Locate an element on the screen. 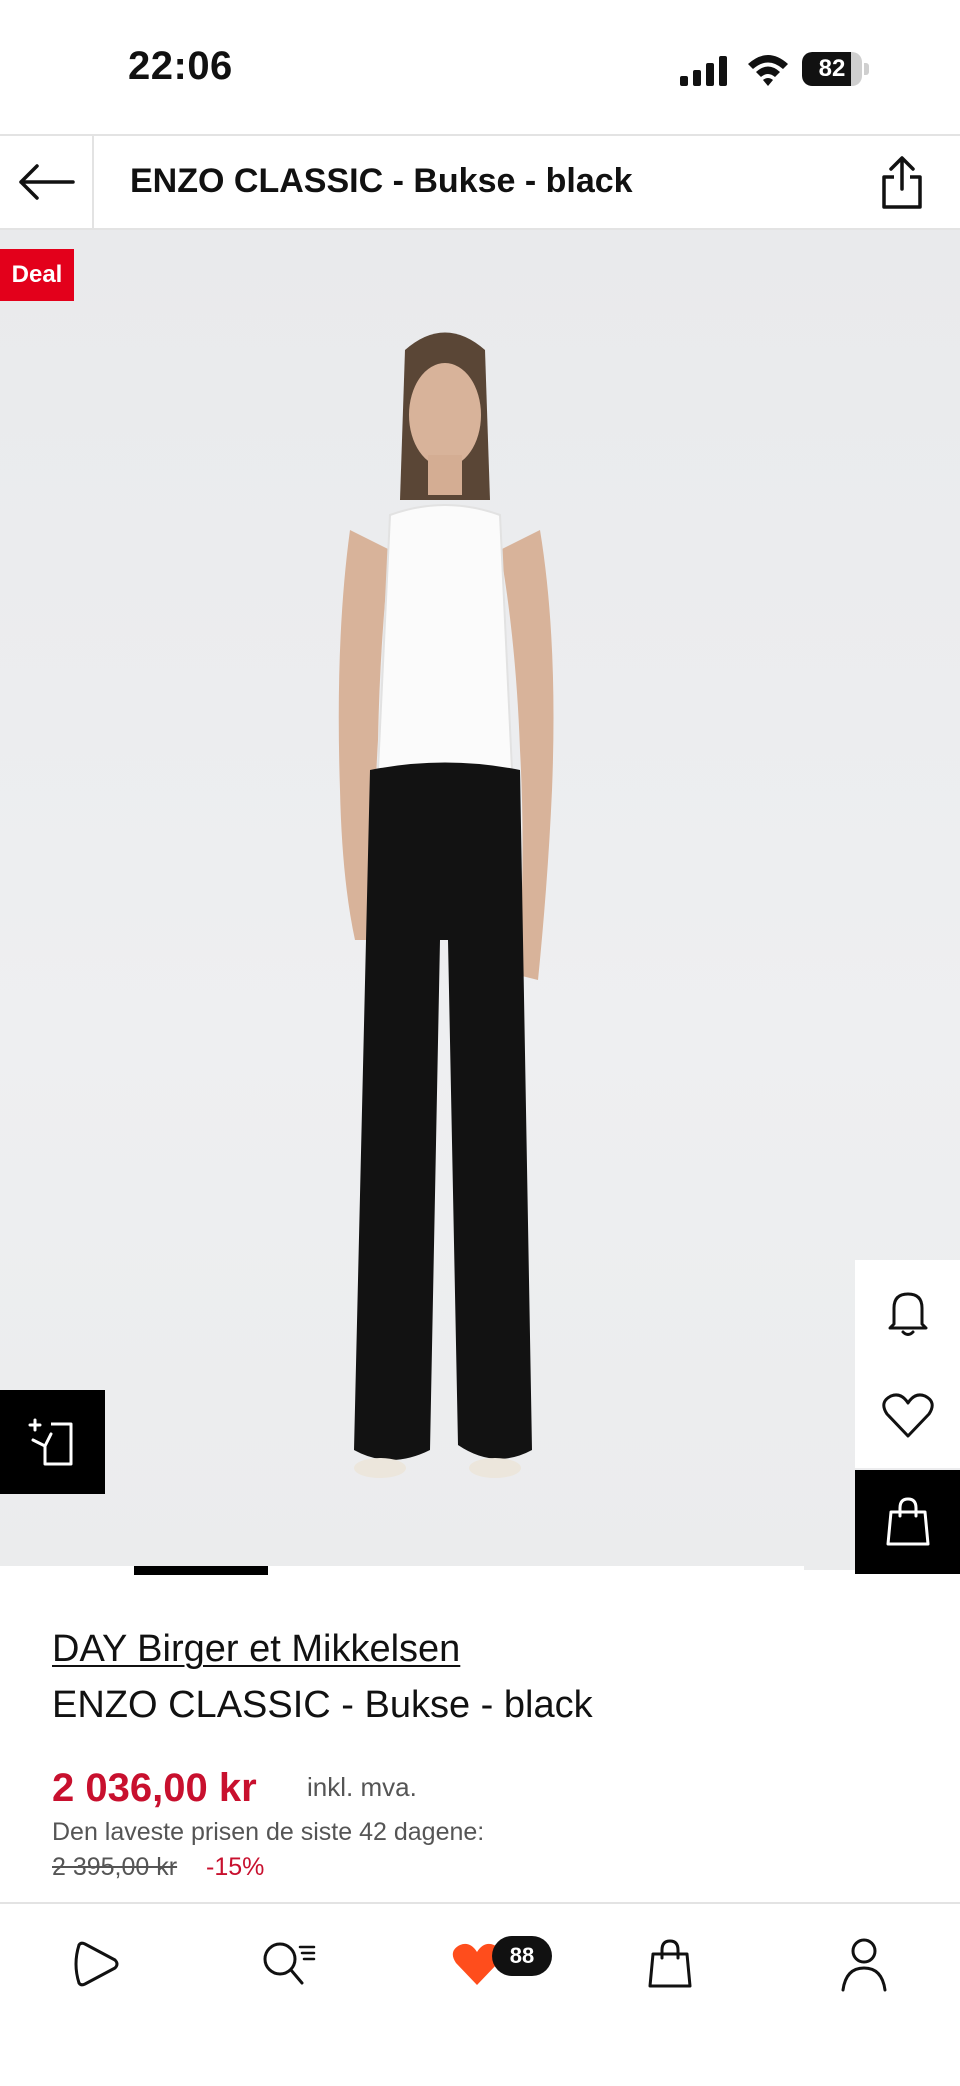 The height and width of the screenshot is (2086, 960). user-icon is located at coordinates (864, 1965).